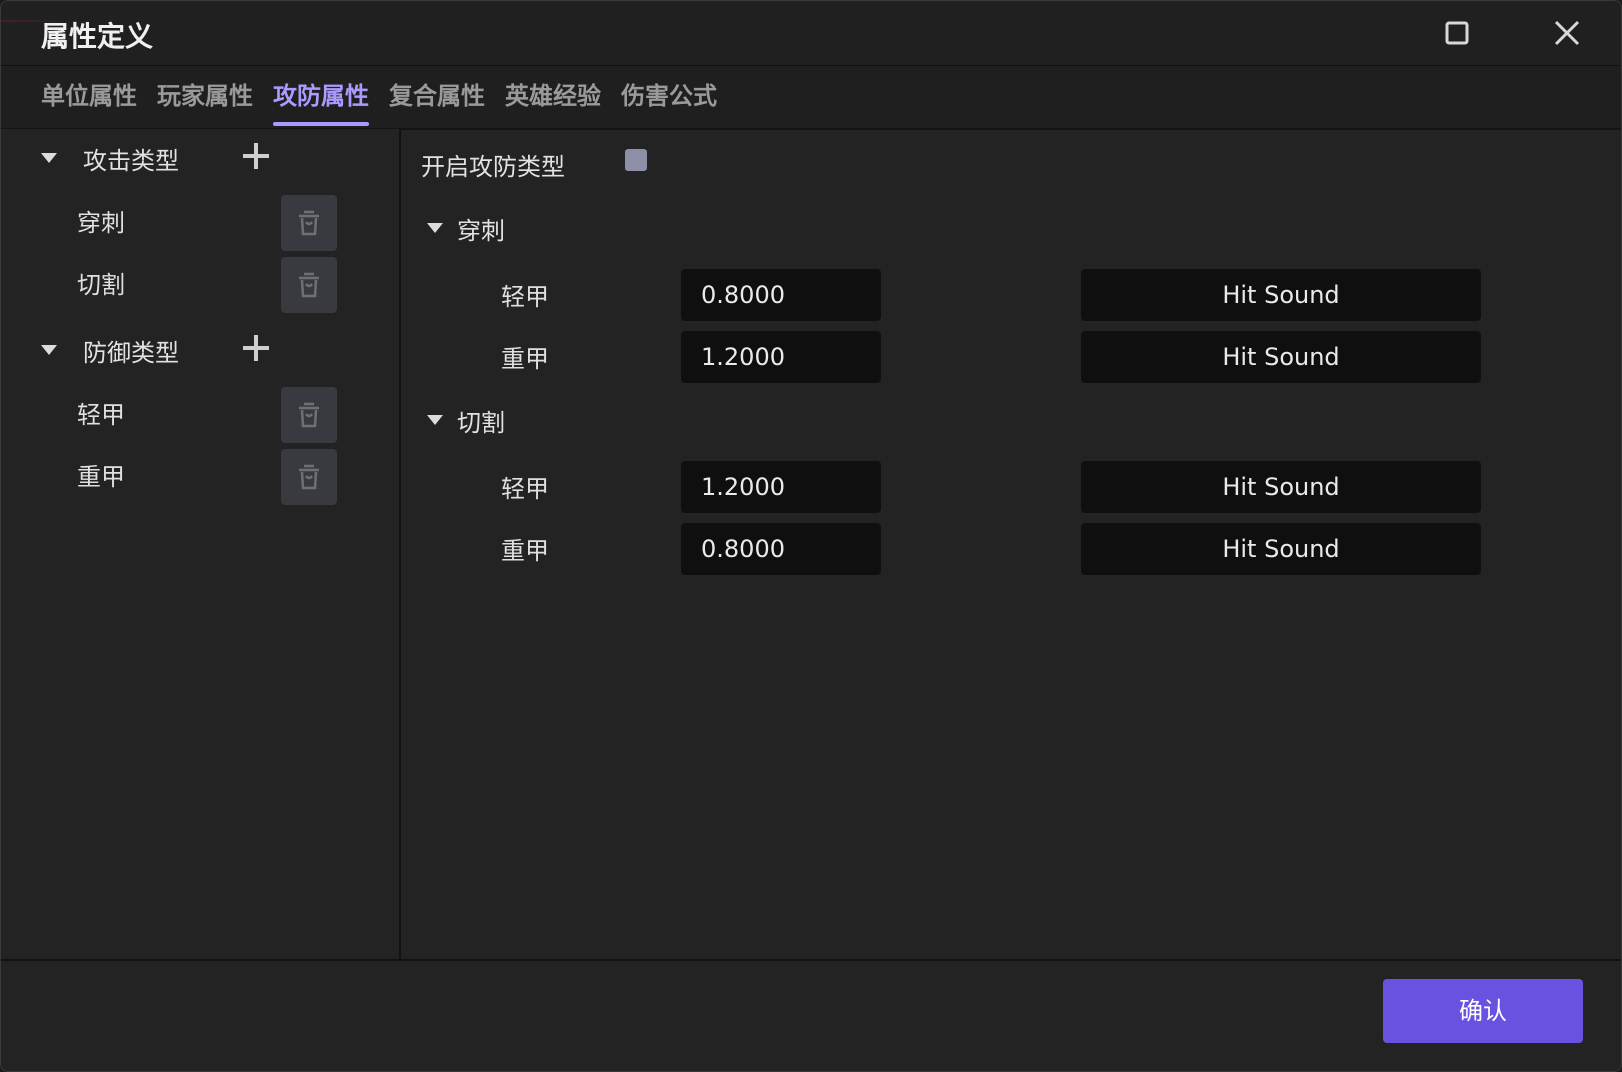 This screenshot has width=1622, height=1072. Describe the element at coordinates (101, 220) in the screenshot. I see `attack-type-item-pierce: 穿刺` at that location.